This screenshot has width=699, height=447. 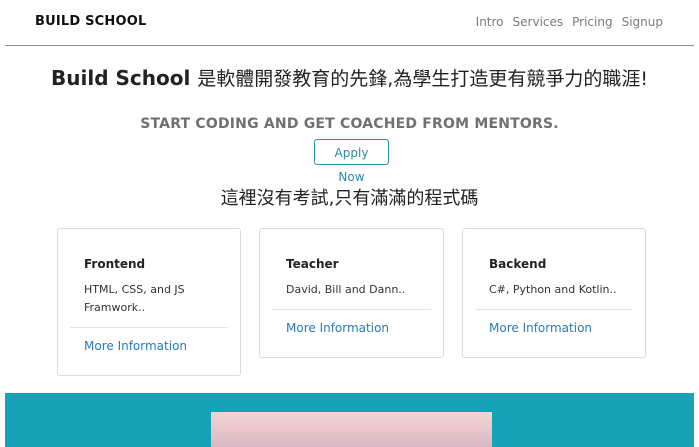 I want to click on nav-link-intro: Intro, so click(x=490, y=22).